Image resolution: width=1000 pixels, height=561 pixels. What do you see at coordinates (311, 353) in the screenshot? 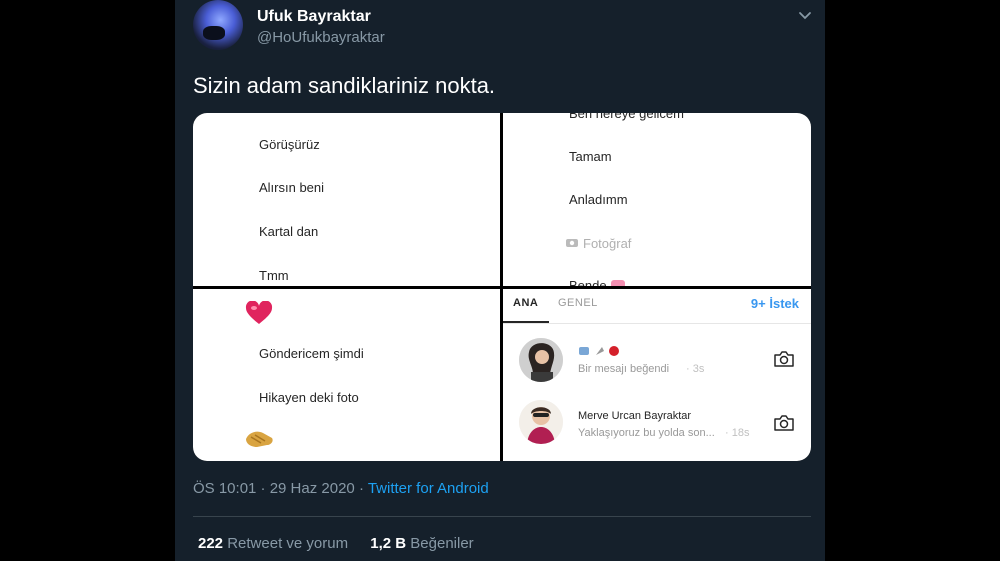
I see `message: Göndericem şimdi` at bounding box center [311, 353].